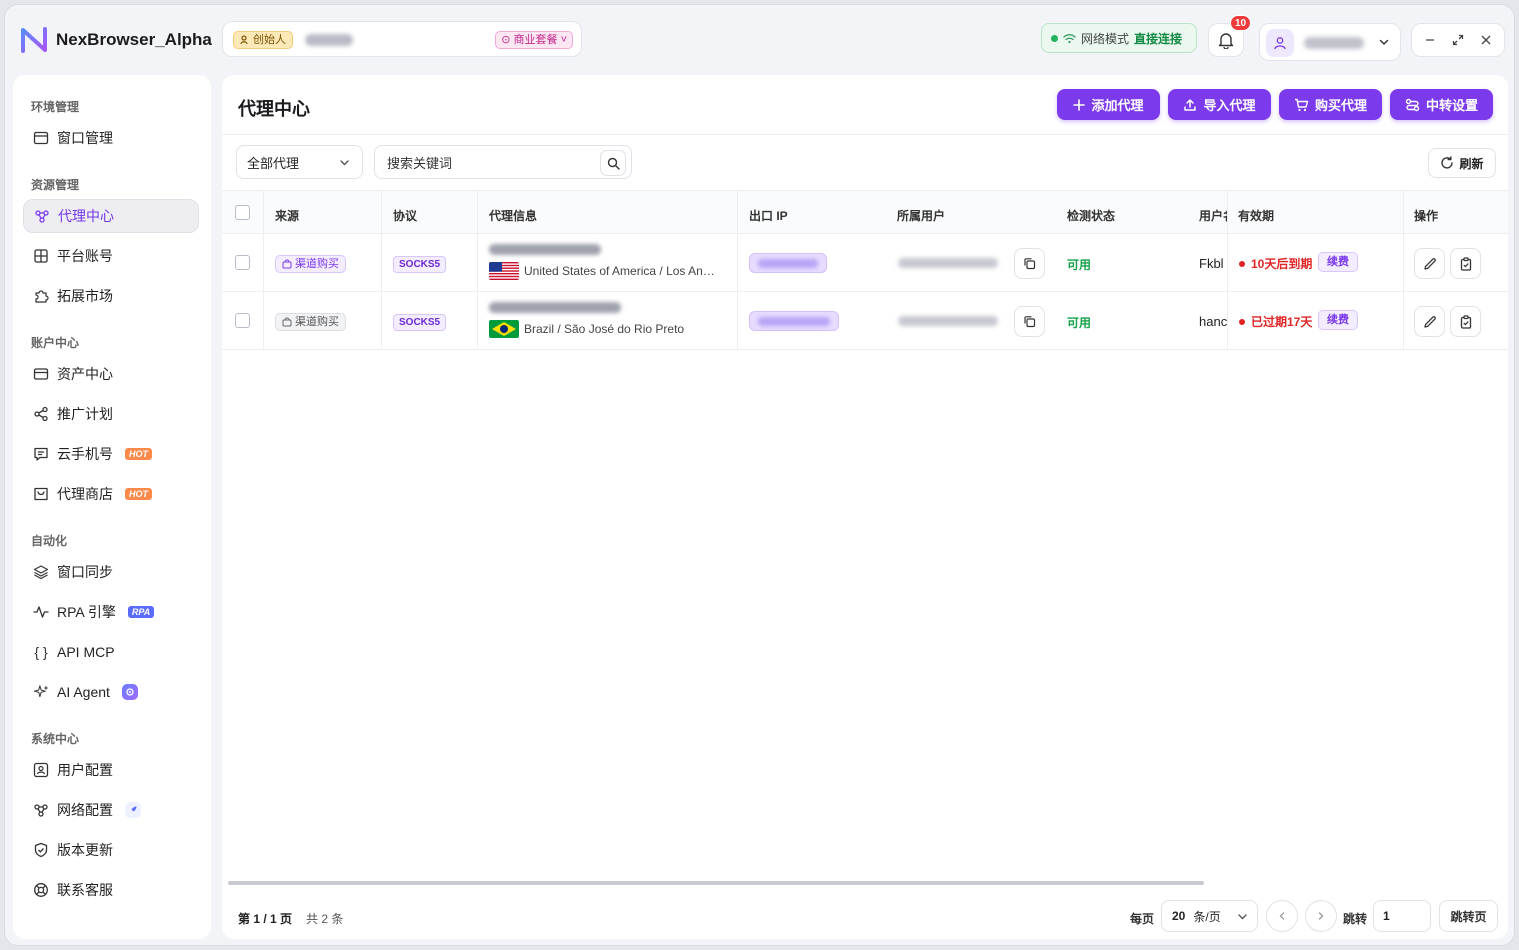 This screenshot has height=950, width=1519. What do you see at coordinates (85, 414) in the screenshot?
I see `sidebar-item-label: 推广计划` at bounding box center [85, 414].